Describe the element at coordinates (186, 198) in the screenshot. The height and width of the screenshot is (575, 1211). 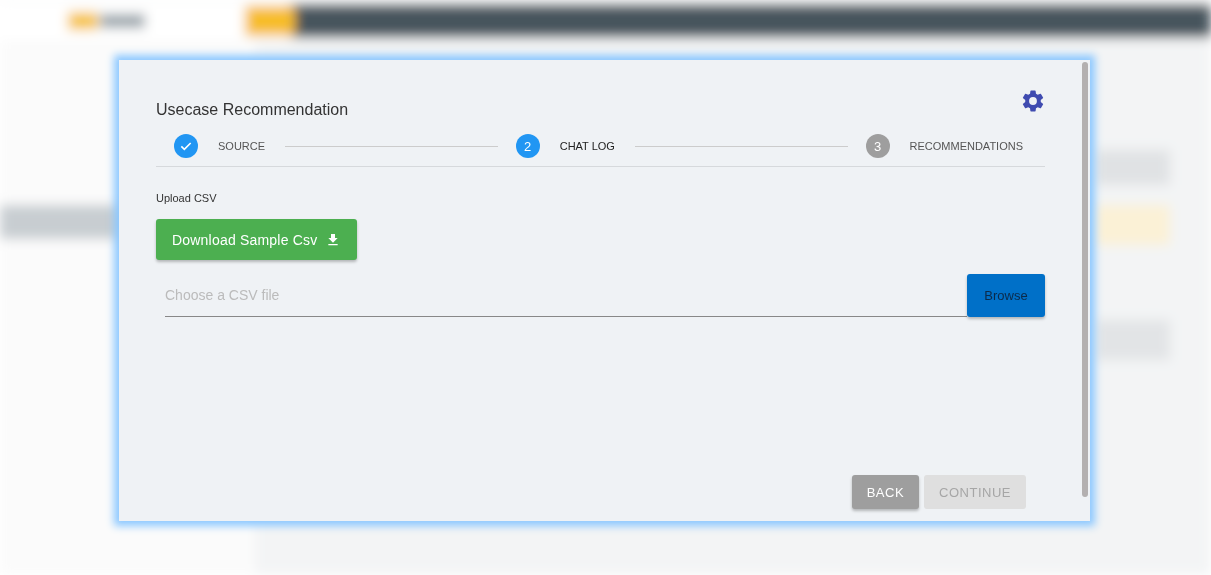
I see `upload-label: Upload CSV` at that location.